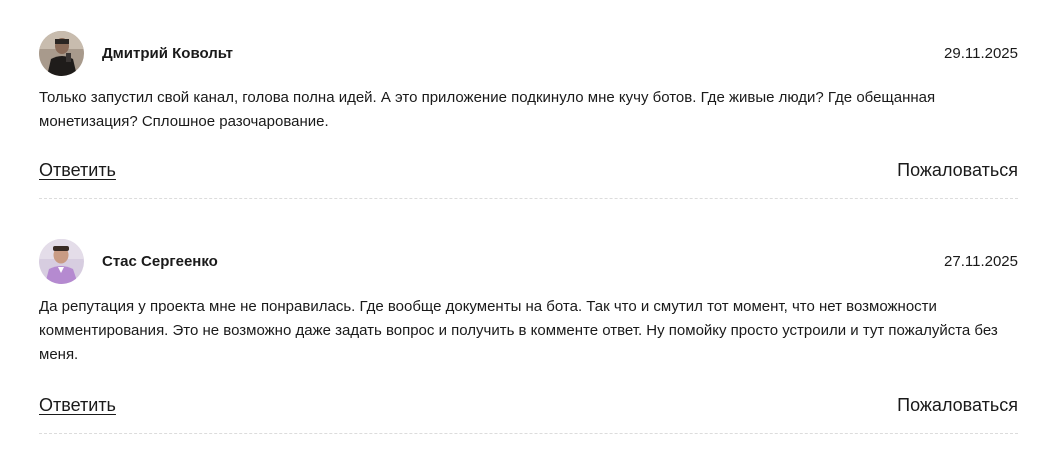 The width and height of the screenshot is (1041, 471). Describe the element at coordinates (981, 53) in the screenshot. I see `comment-date: 29.11.2025` at that location.